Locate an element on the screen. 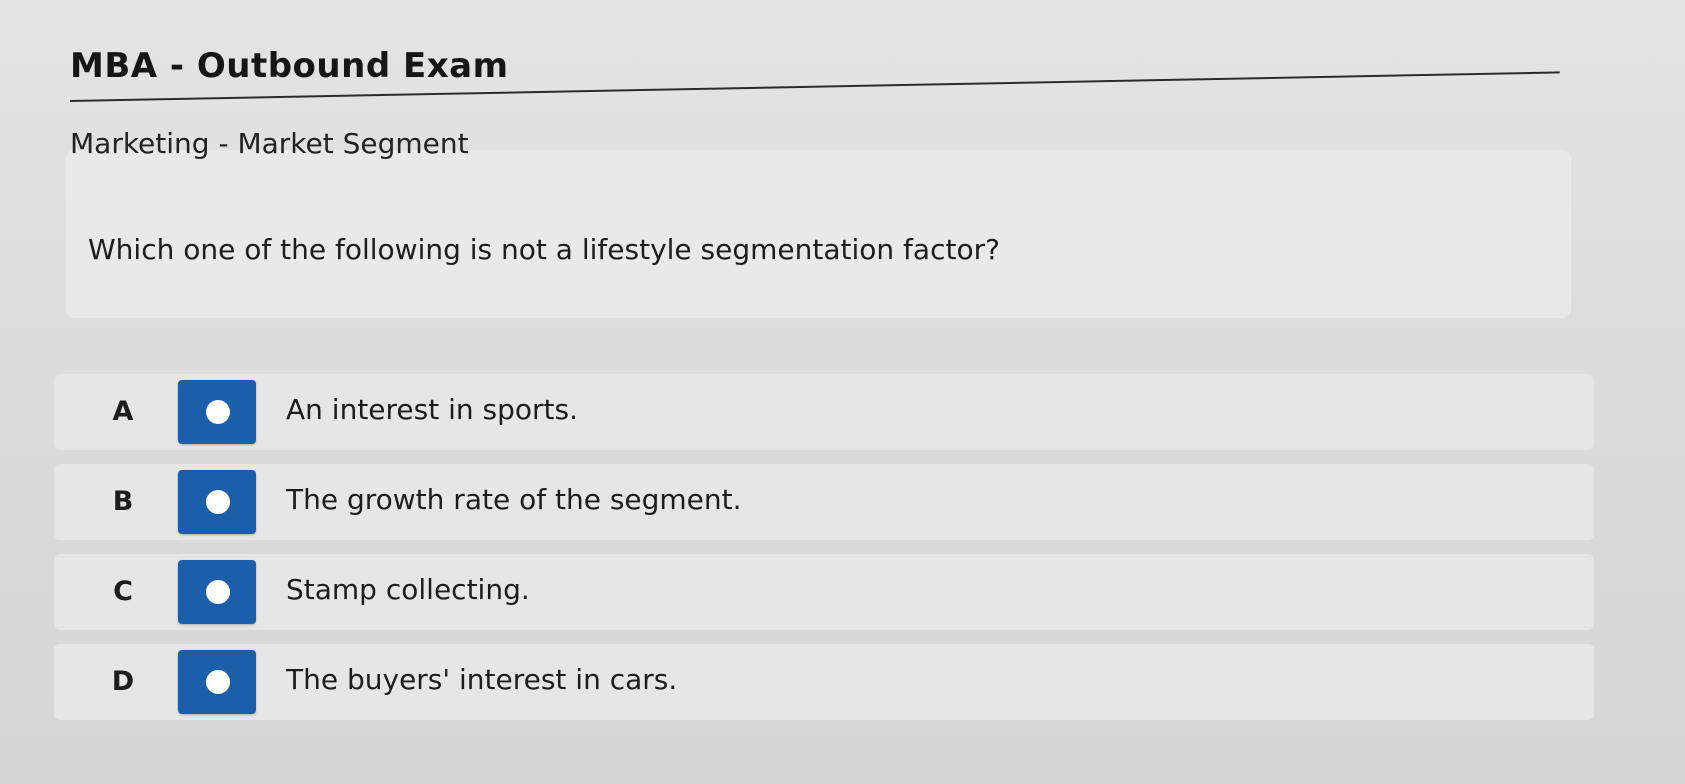 The width and height of the screenshot is (1685, 784). option-letter: D is located at coordinates (123, 681).